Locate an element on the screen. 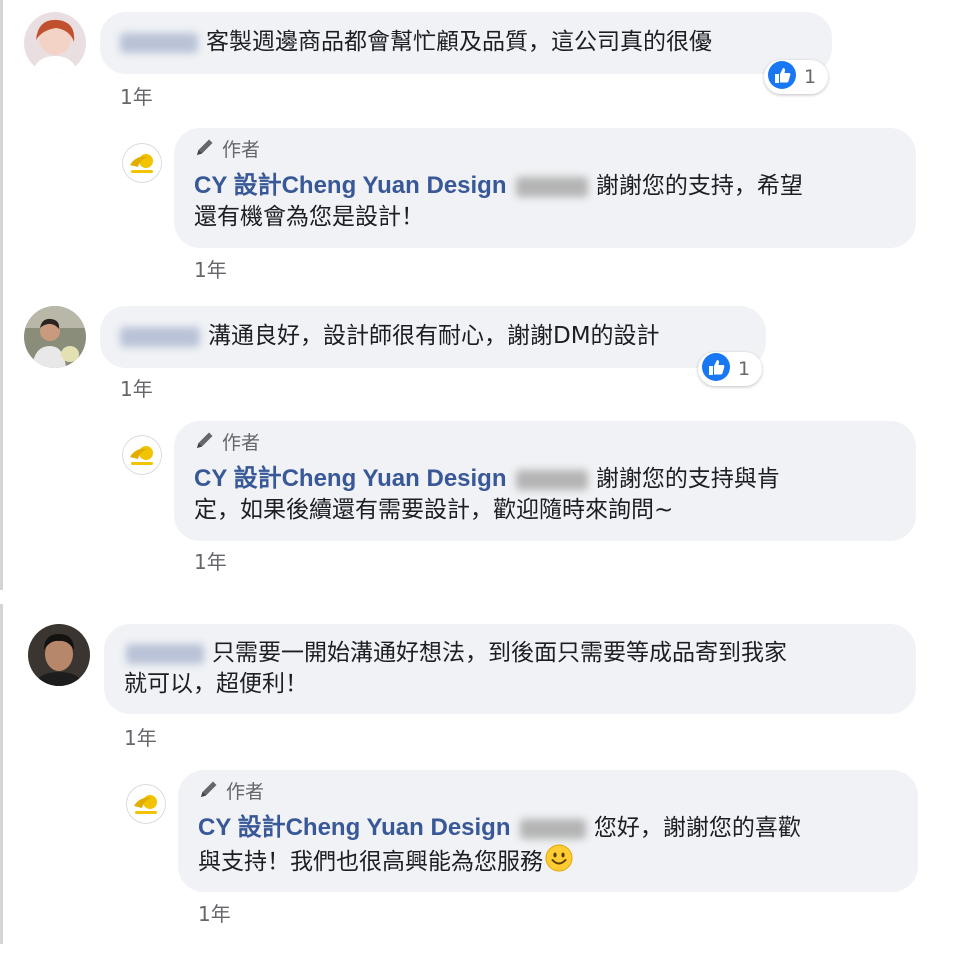 The image size is (960, 960). reply-text-line1: 謝謝您的支持，希望 is located at coordinates (699, 186).